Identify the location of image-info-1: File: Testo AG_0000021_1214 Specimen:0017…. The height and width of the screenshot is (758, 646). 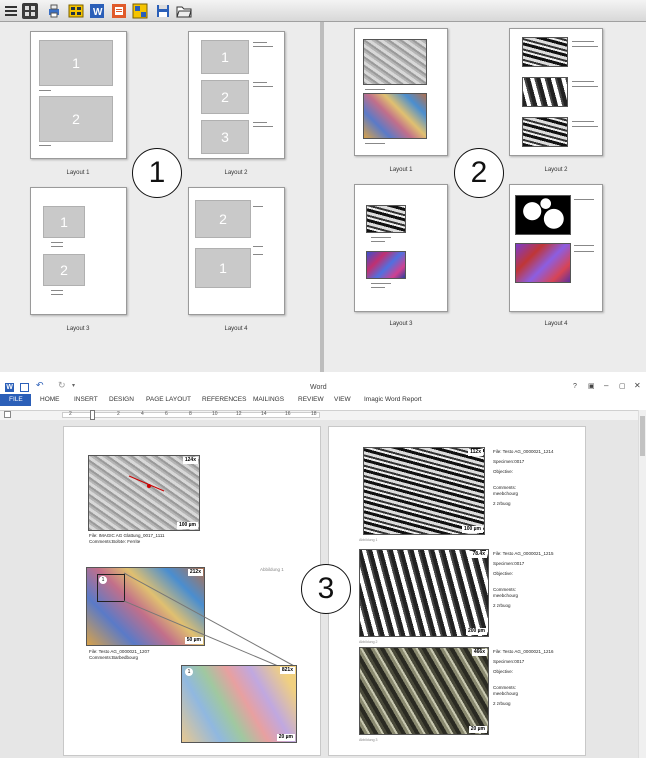
(523, 477).